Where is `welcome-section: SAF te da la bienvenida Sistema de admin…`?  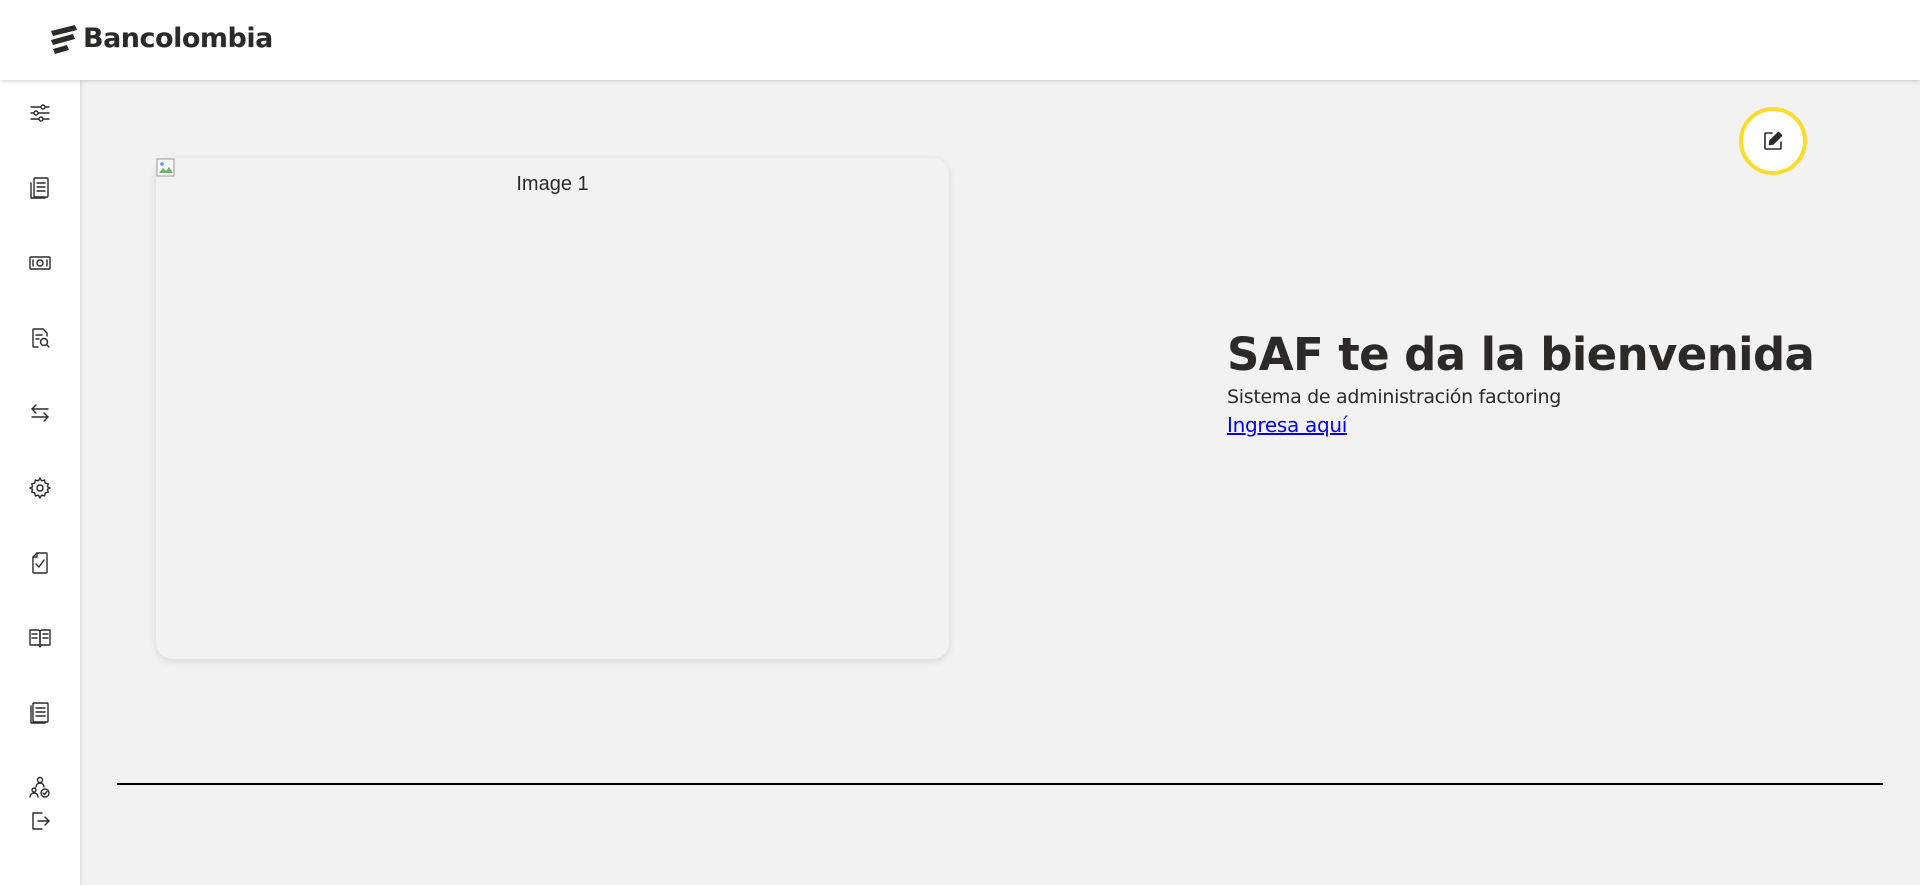 welcome-section: SAF te da la bienvenida Sistema de admin… is located at coordinates (1527, 381).